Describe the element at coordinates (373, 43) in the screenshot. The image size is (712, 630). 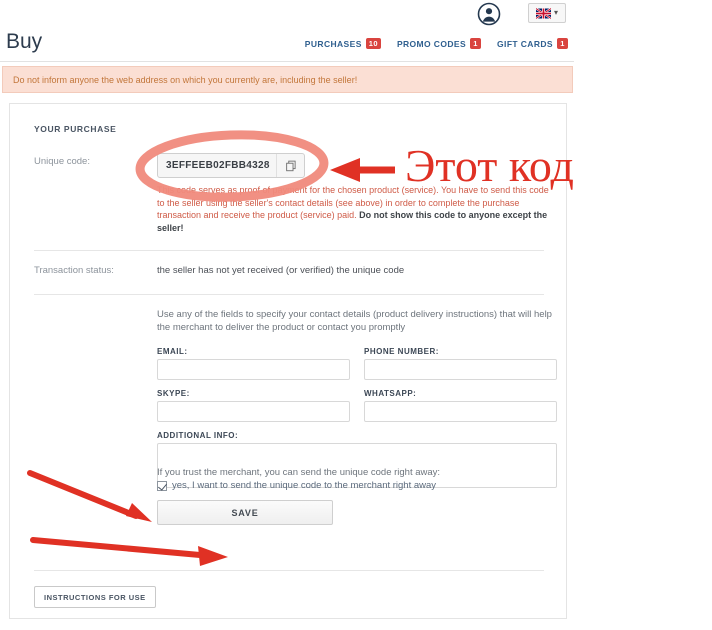
I see `nav-badge-purchases: 10` at that location.